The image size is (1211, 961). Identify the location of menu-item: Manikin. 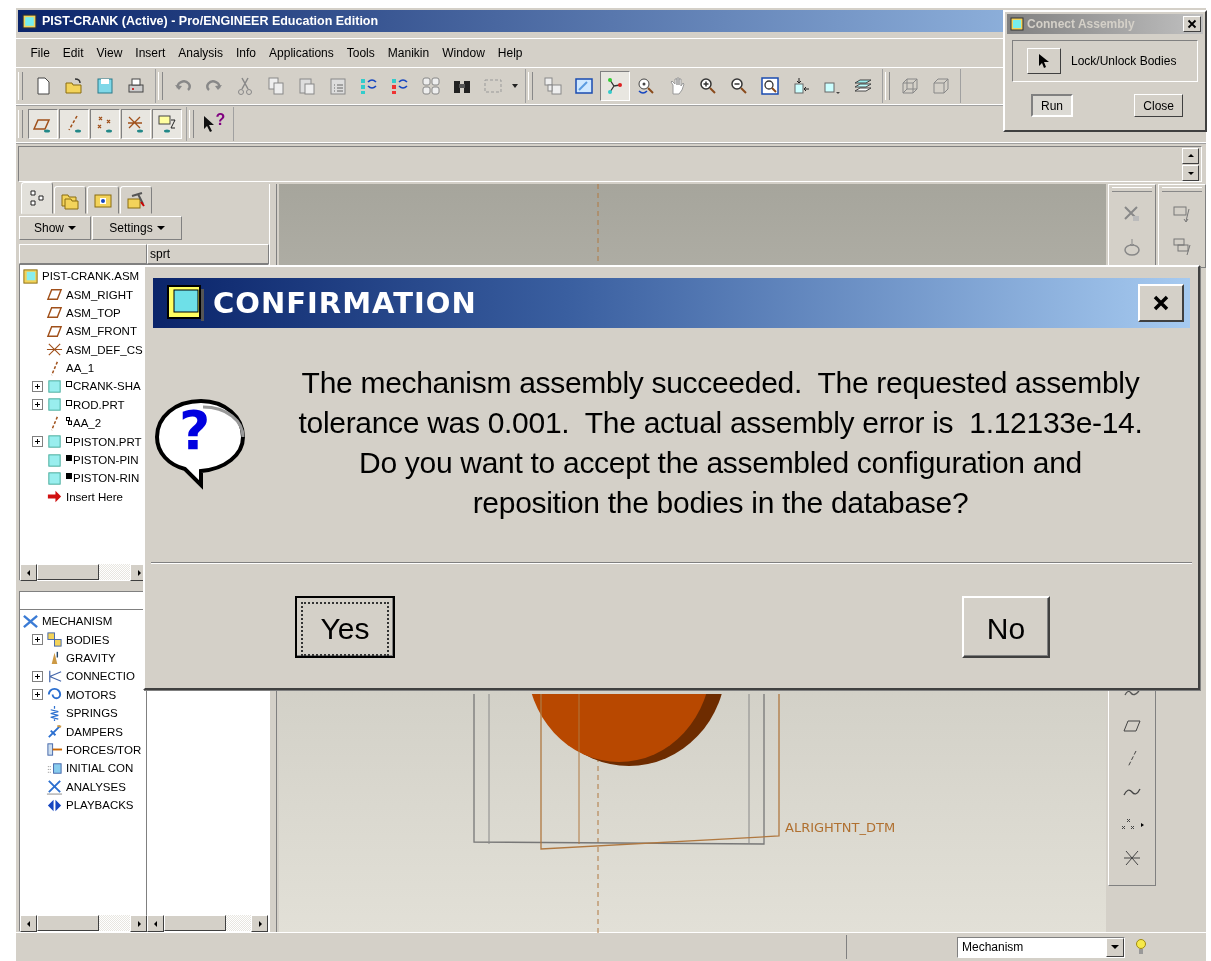
(408, 53).